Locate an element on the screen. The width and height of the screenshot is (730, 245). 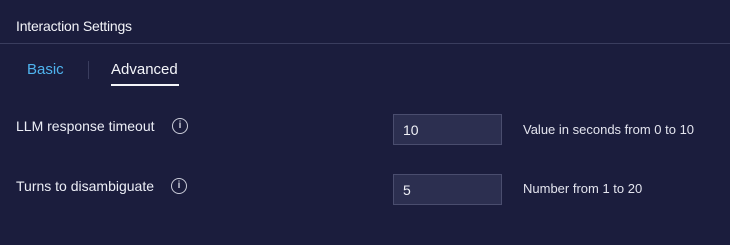
header-divider is located at coordinates (365, 43).